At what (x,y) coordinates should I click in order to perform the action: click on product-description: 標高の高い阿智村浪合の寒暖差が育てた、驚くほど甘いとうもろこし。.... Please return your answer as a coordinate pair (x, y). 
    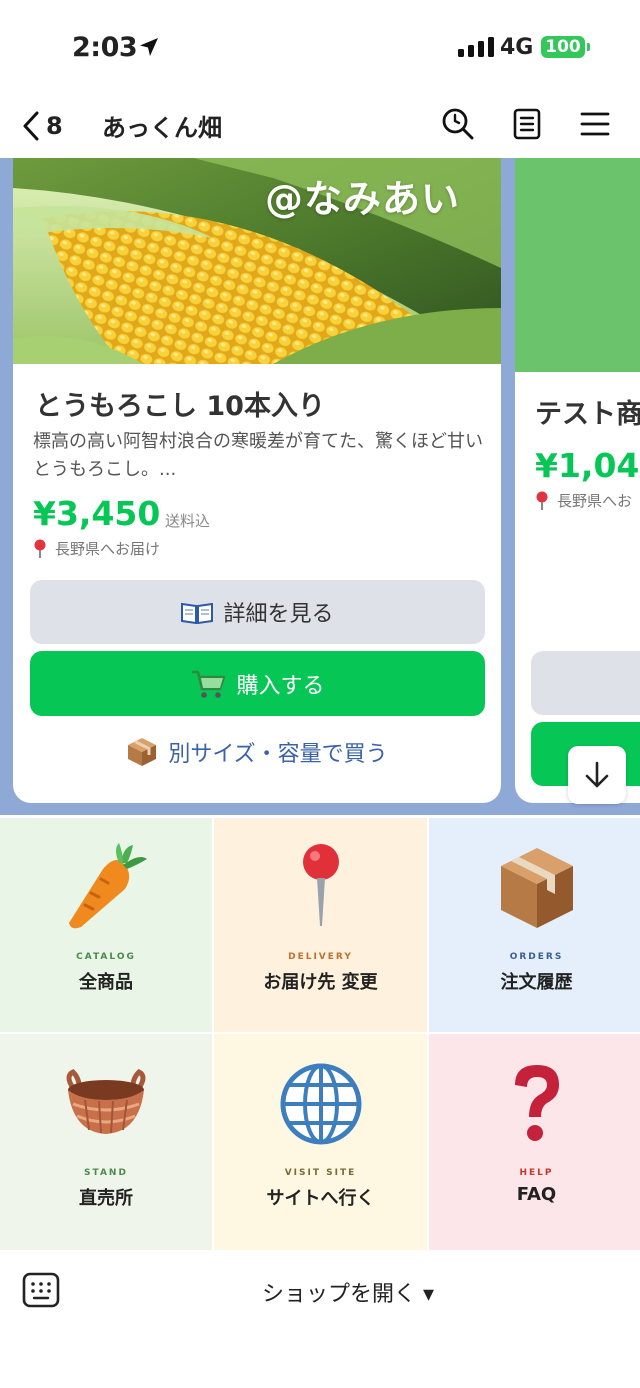
    Looking at the image, I should click on (258, 455).